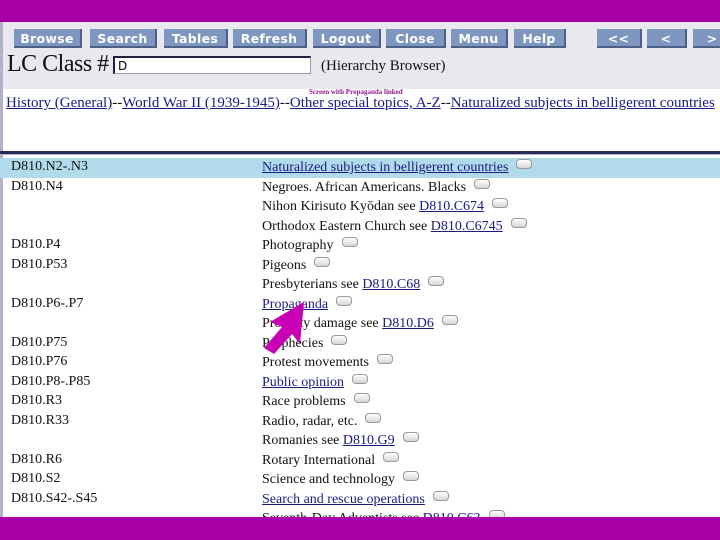  What do you see at coordinates (312, 284) in the screenshot?
I see `subject-text: Presbyterians see` at bounding box center [312, 284].